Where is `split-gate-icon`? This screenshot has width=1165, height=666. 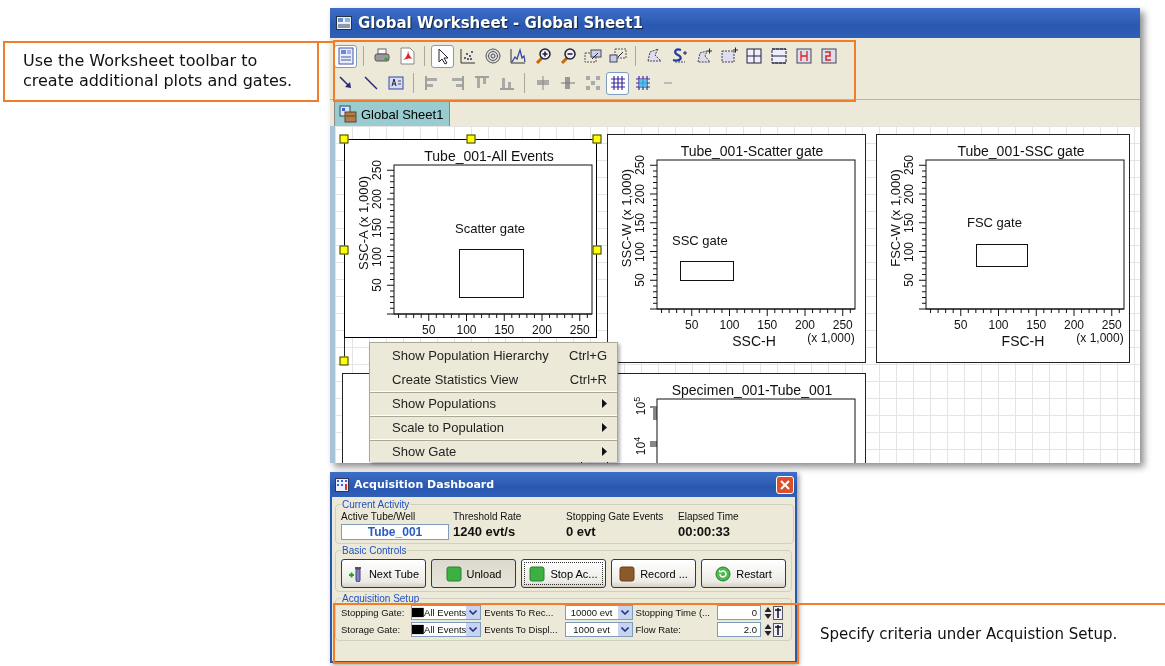 split-gate-icon is located at coordinates (778, 56).